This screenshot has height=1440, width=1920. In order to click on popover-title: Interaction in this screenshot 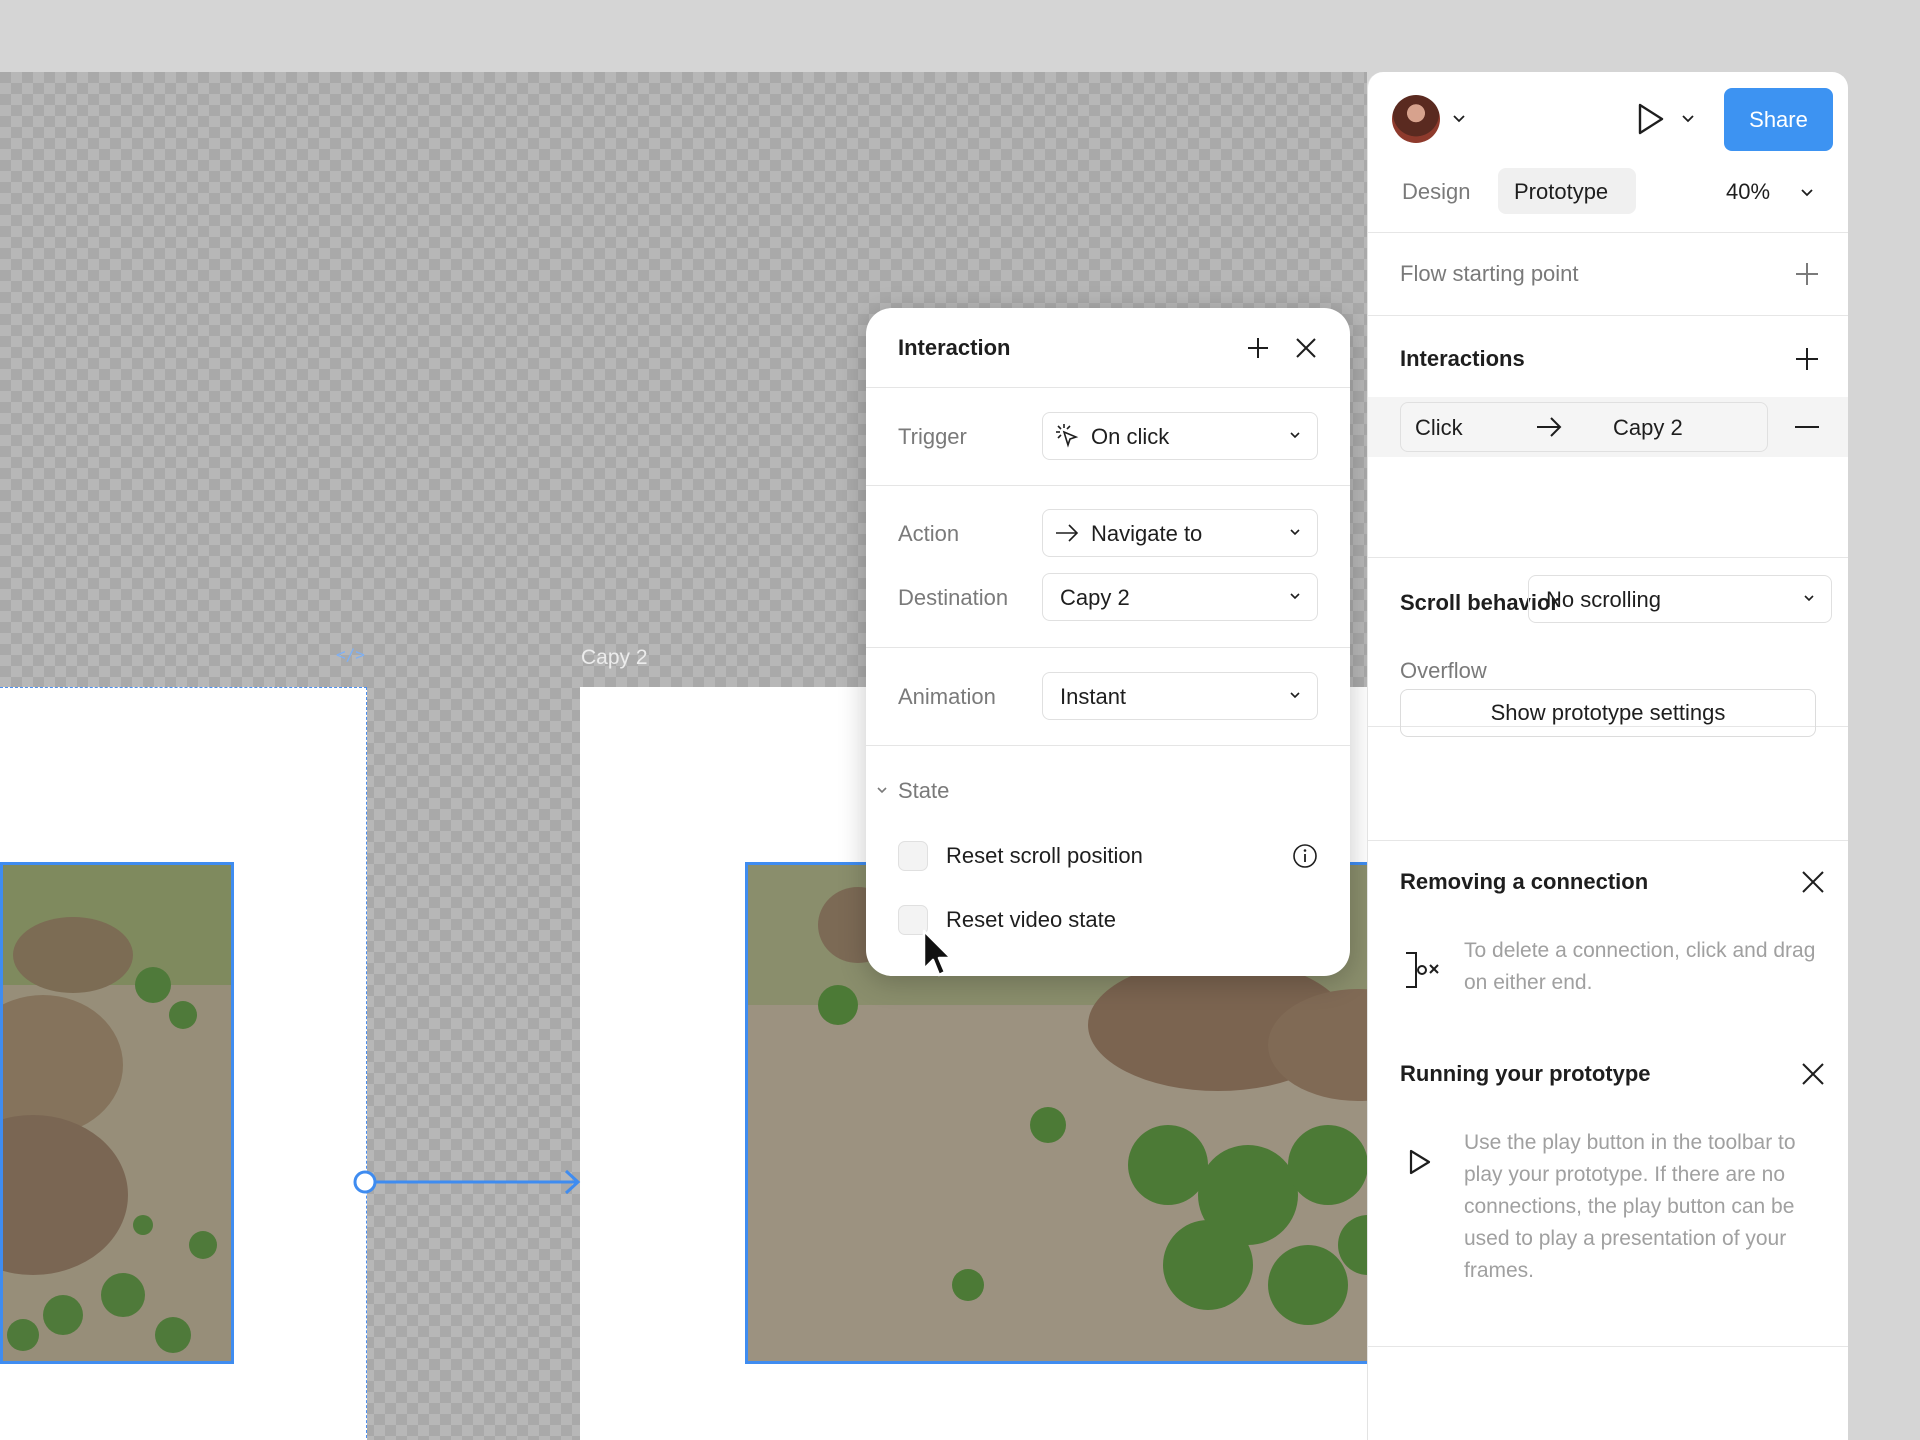, I will do `click(954, 347)`.